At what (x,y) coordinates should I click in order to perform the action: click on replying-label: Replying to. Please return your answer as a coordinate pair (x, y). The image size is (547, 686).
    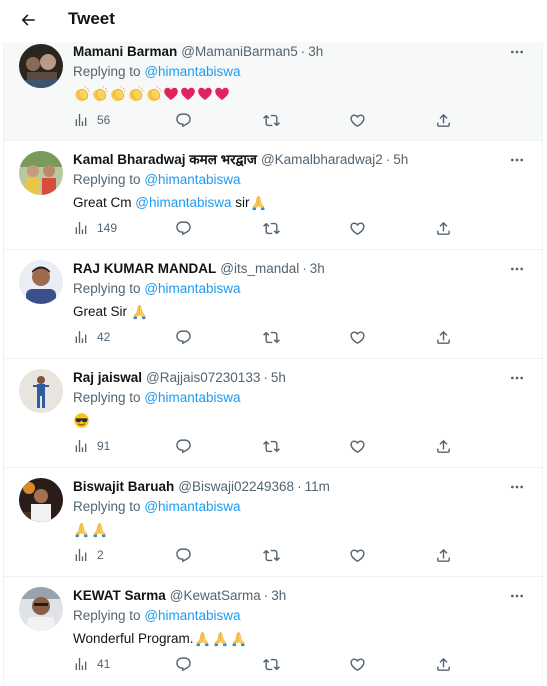
    Looking at the image, I should click on (107, 179).